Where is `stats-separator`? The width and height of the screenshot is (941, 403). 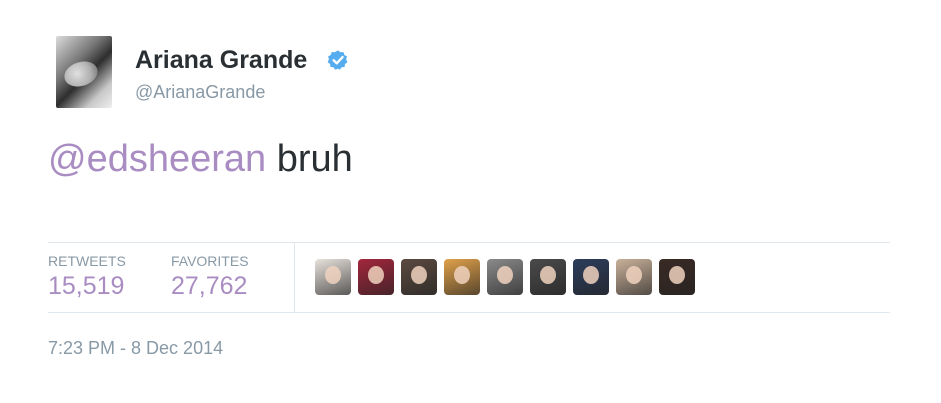 stats-separator is located at coordinates (294, 277).